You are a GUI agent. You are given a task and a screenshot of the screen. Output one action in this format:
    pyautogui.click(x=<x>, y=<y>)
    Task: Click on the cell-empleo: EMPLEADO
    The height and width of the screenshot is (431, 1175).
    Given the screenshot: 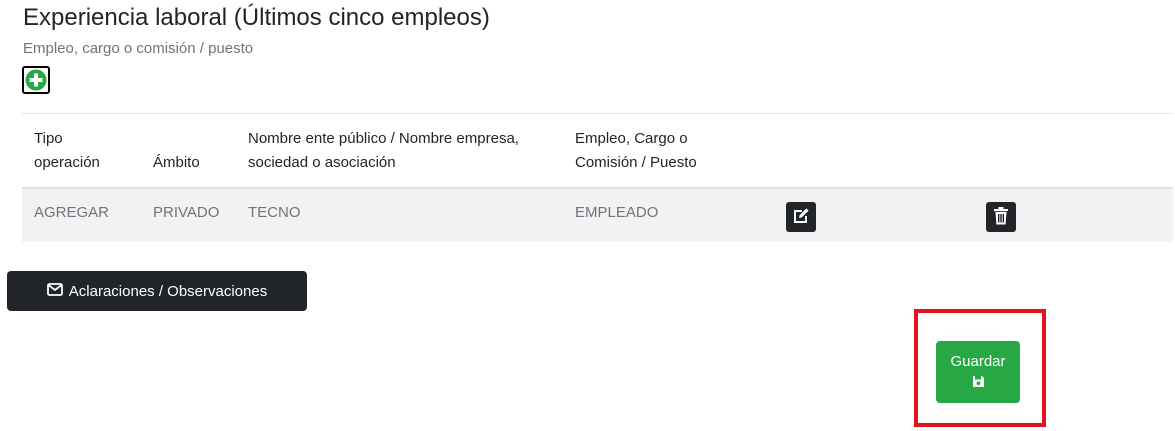 What is the action you would take?
    pyautogui.click(x=617, y=212)
    